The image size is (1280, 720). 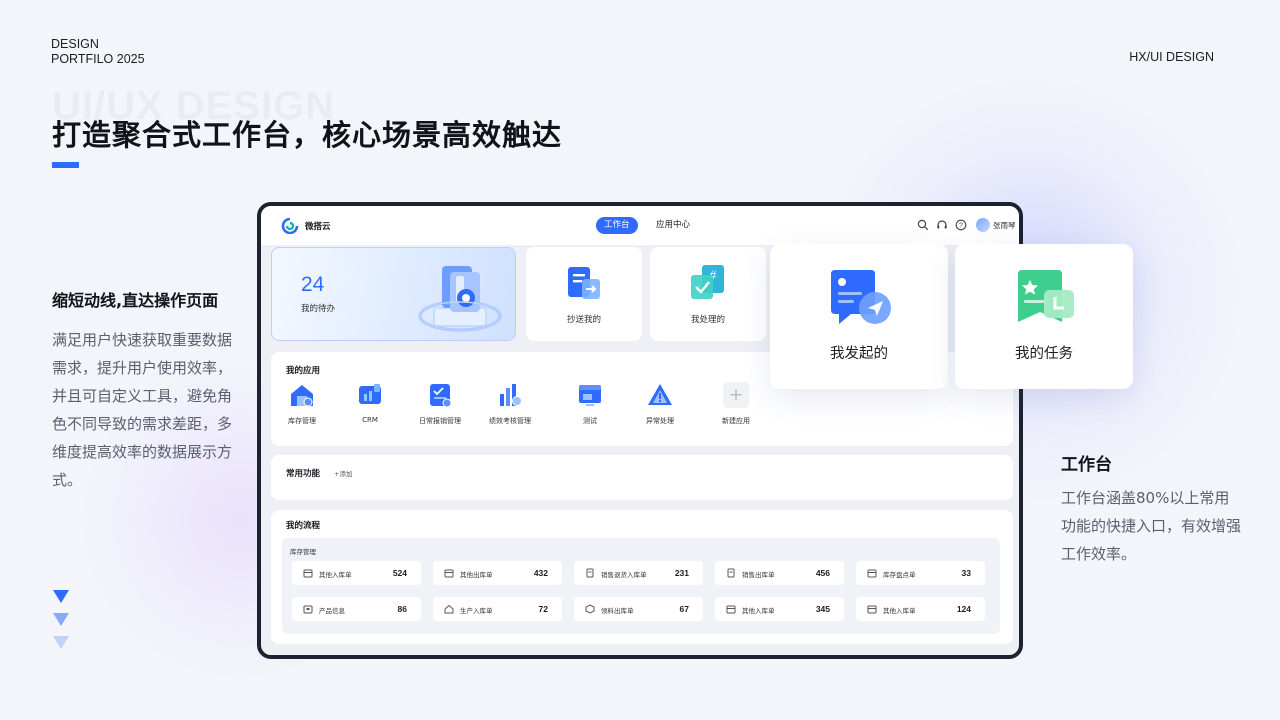 What do you see at coordinates (758, 575) in the screenshot?
I see `flow-item-label: 销售出库单` at bounding box center [758, 575].